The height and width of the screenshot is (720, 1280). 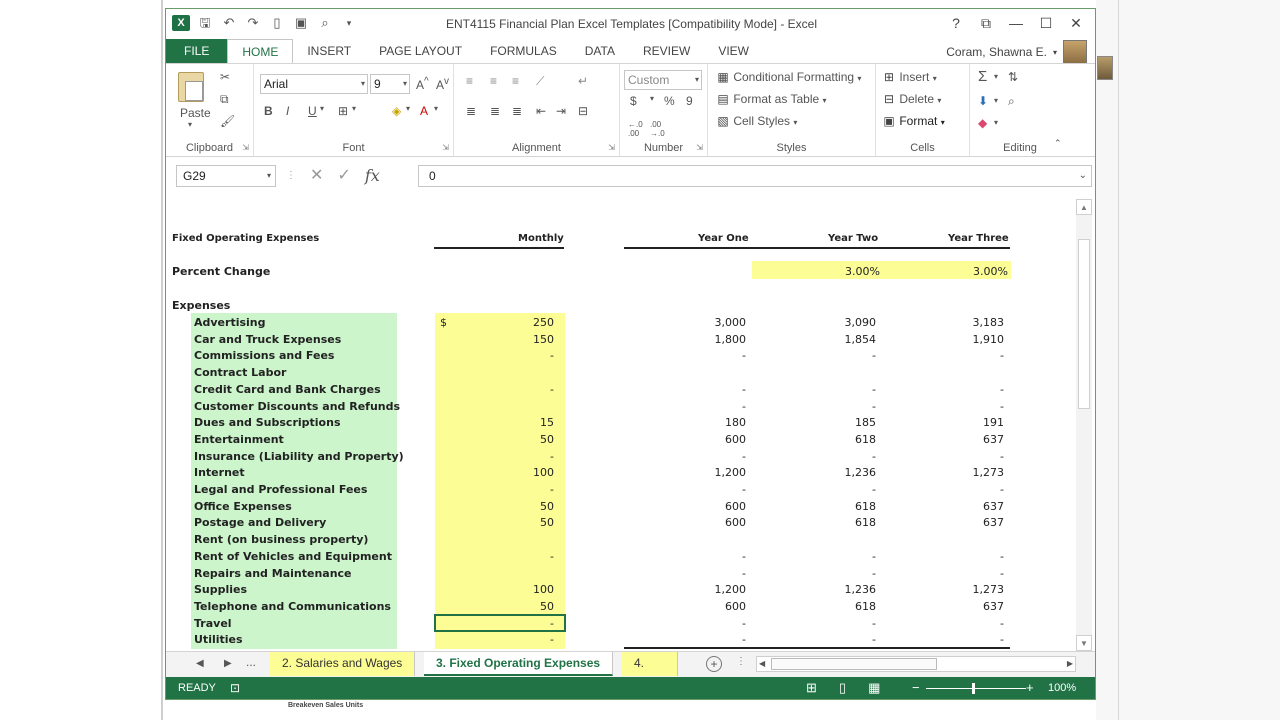 What do you see at coordinates (845, 322) in the screenshot?
I see `year-two-cell: 3,090` at bounding box center [845, 322].